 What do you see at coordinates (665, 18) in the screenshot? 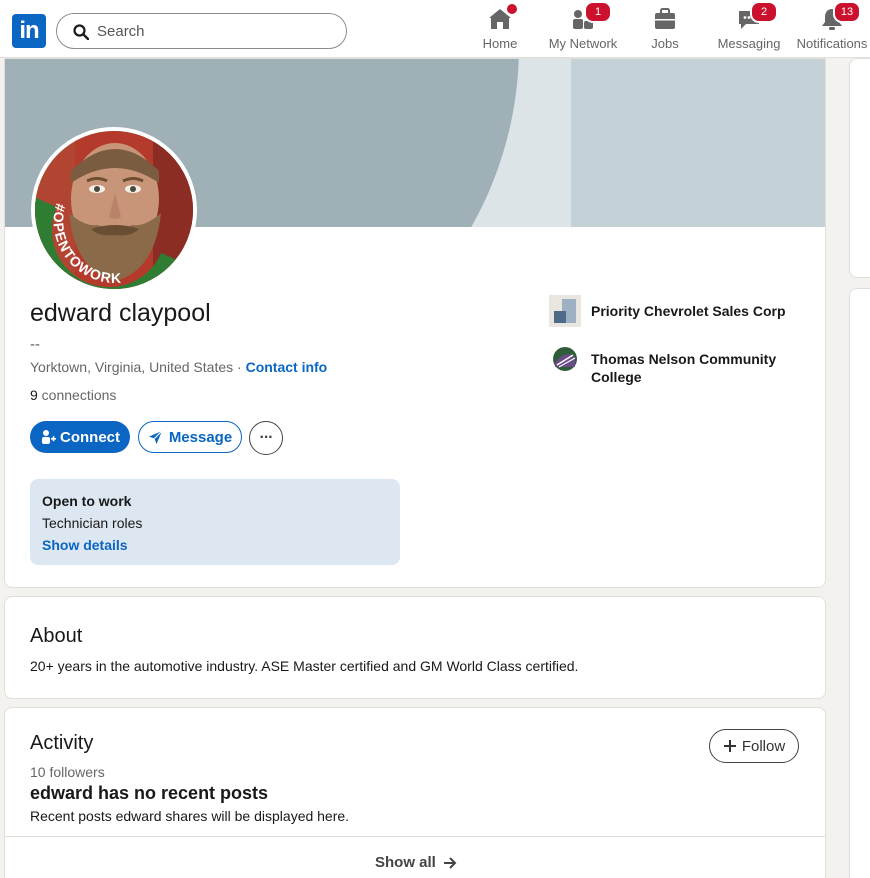
I see `briefcase-icon` at bounding box center [665, 18].